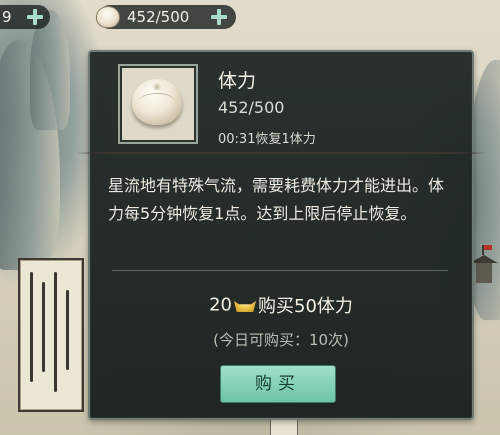  I want to click on item-icon-frame, so click(158, 104).